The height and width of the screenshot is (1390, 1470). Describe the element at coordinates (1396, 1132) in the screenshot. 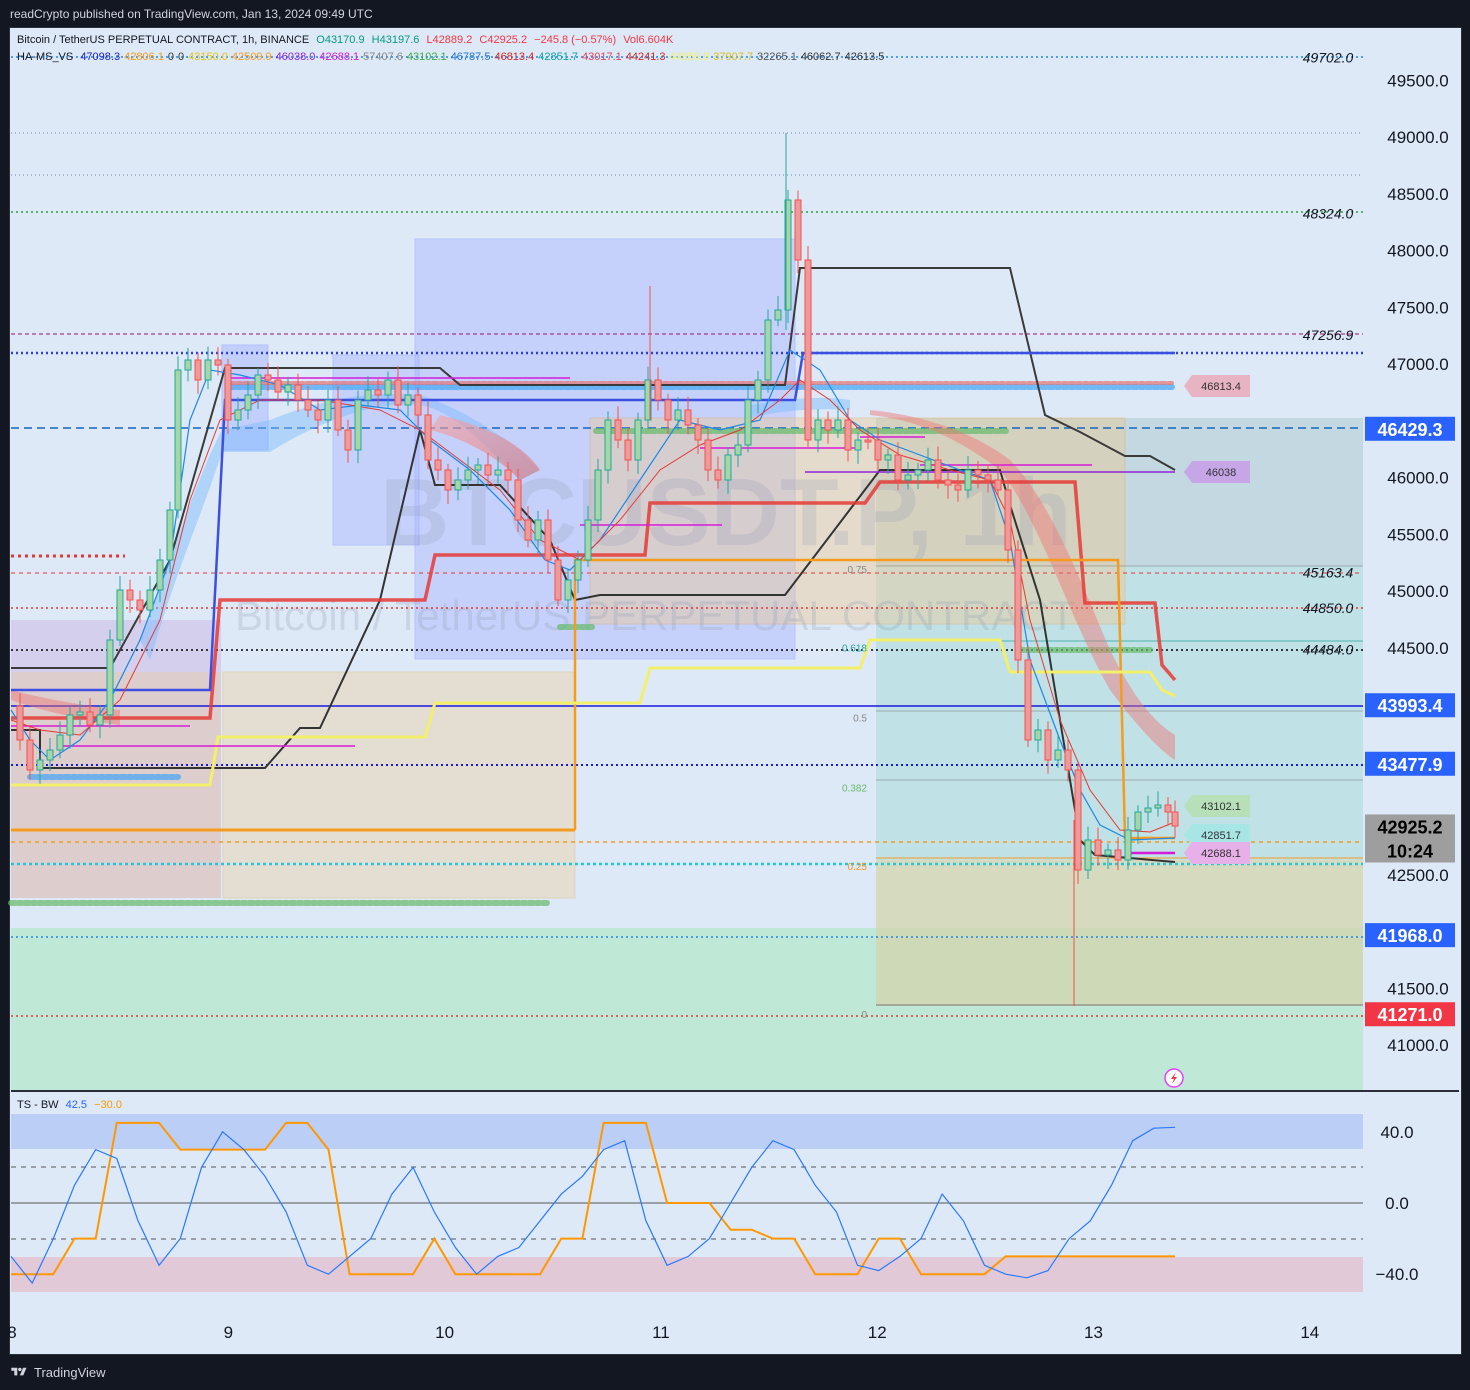

I see `osc-tick: 40.0` at that location.